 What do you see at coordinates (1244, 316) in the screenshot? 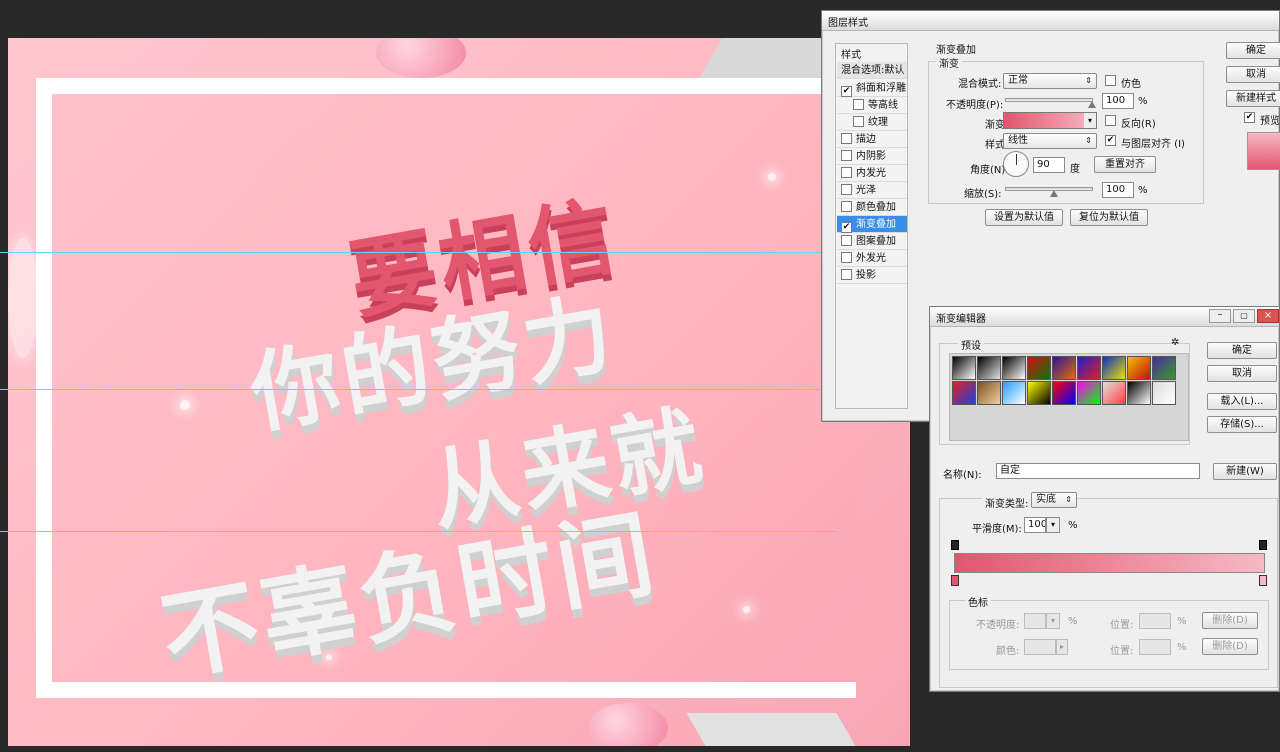
I see `maximize-icon: ▢` at bounding box center [1244, 316].